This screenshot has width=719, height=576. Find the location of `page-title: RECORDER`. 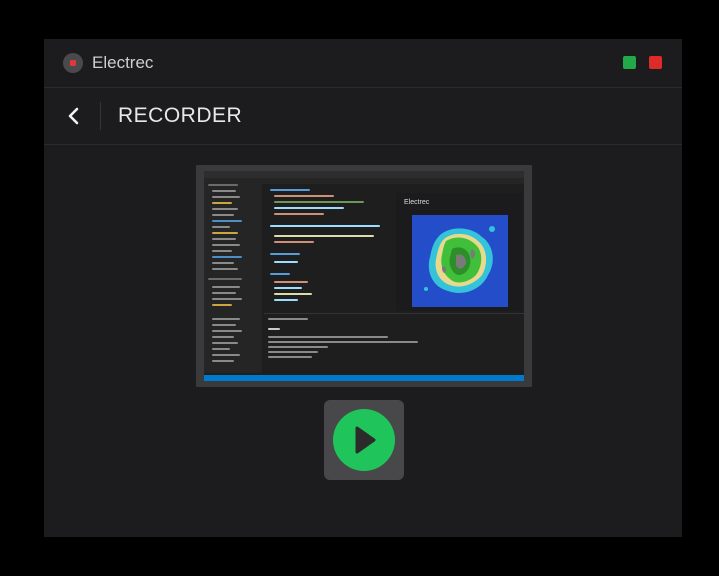

page-title: RECORDER is located at coordinates (180, 115).